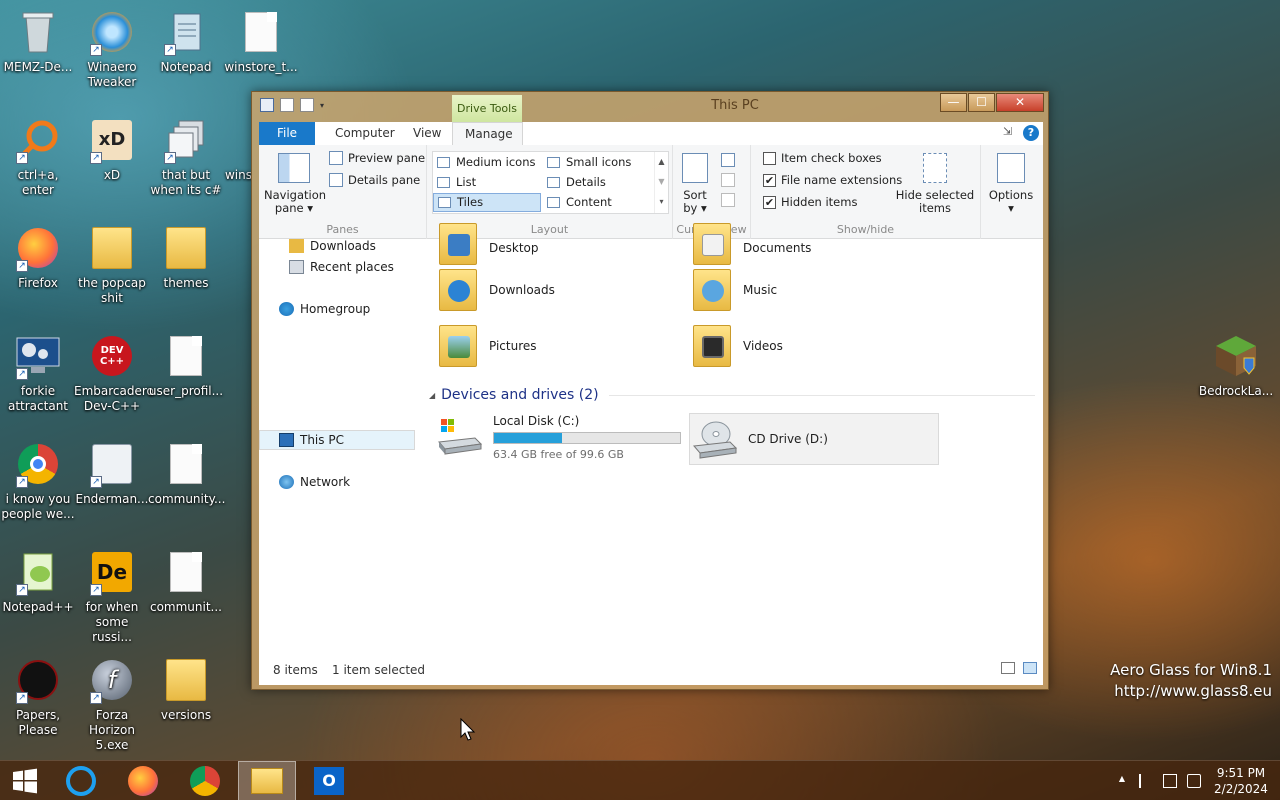 The height and width of the screenshot is (800, 1280). Describe the element at coordinates (1011, 184) in the screenshot. I see `options-button: Options ▾` at that location.